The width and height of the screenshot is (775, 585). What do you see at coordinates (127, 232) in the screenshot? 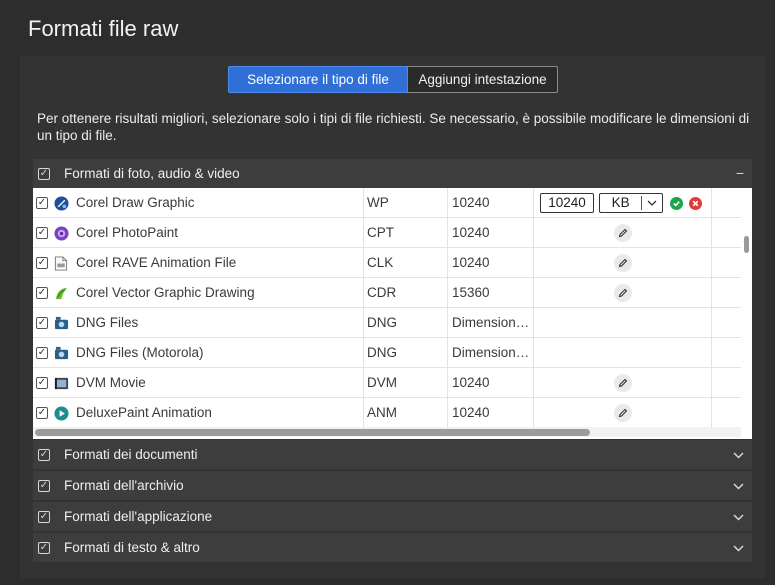
I see `file-type-name: Corel PhotoPaint` at bounding box center [127, 232].